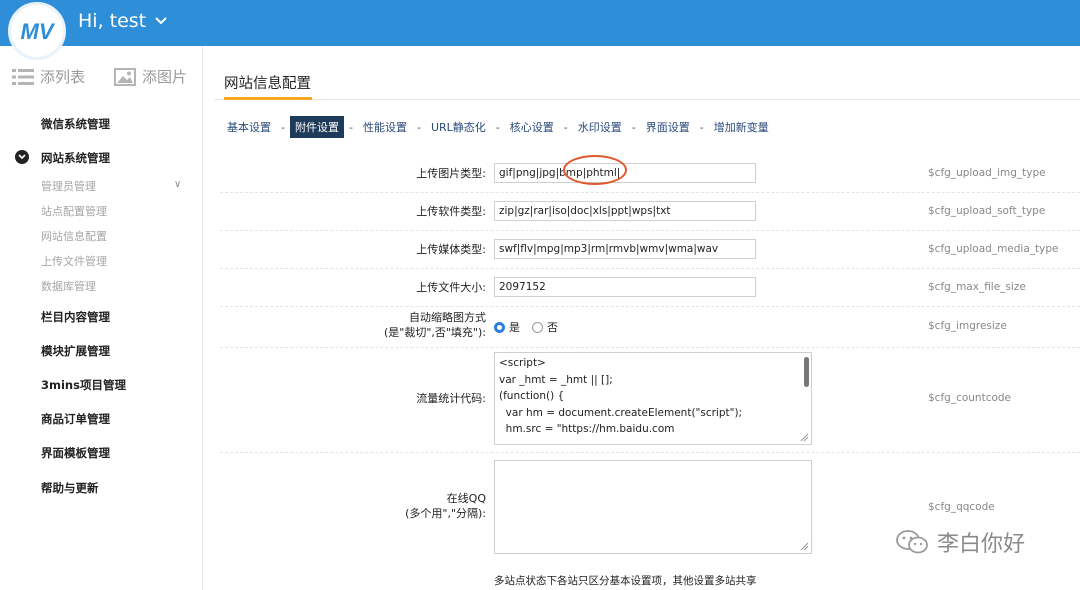 Image resolution: width=1080 pixels, height=590 pixels. What do you see at coordinates (993, 249) in the screenshot?
I see `media-type-var: $cfg_upload_media_type` at bounding box center [993, 249].